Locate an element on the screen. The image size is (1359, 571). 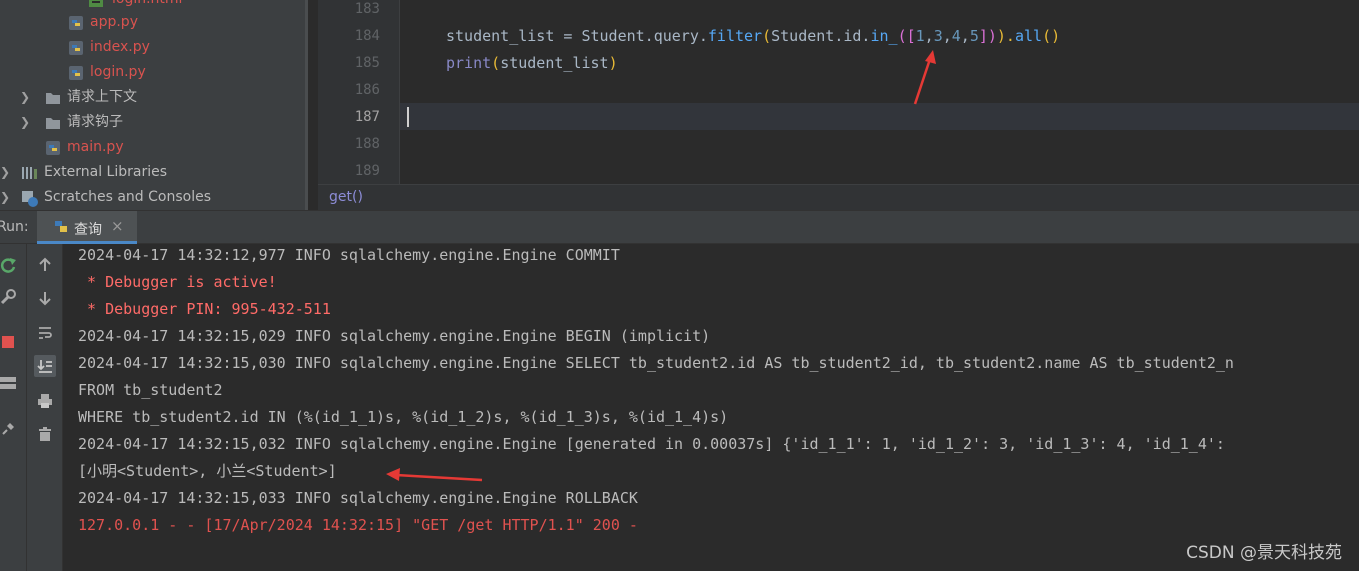
arrow-down-icon is located at coordinates (45, 298).